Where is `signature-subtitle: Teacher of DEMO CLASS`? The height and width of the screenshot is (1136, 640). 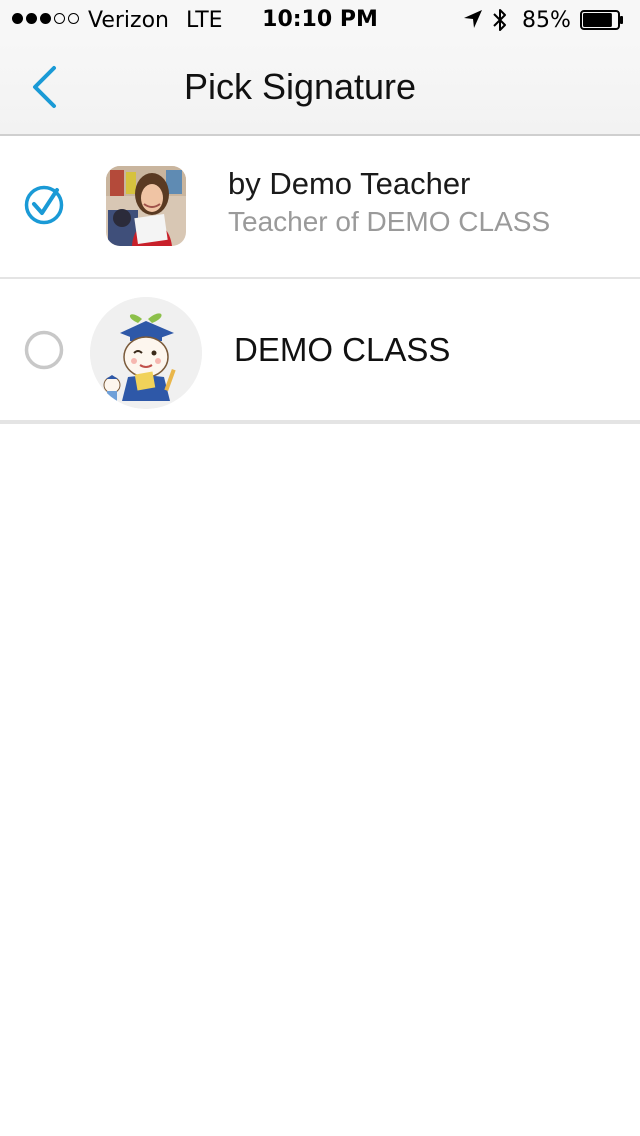 signature-subtitle: Teacher of DEMO CLASS is located at coordinates (389, 221).